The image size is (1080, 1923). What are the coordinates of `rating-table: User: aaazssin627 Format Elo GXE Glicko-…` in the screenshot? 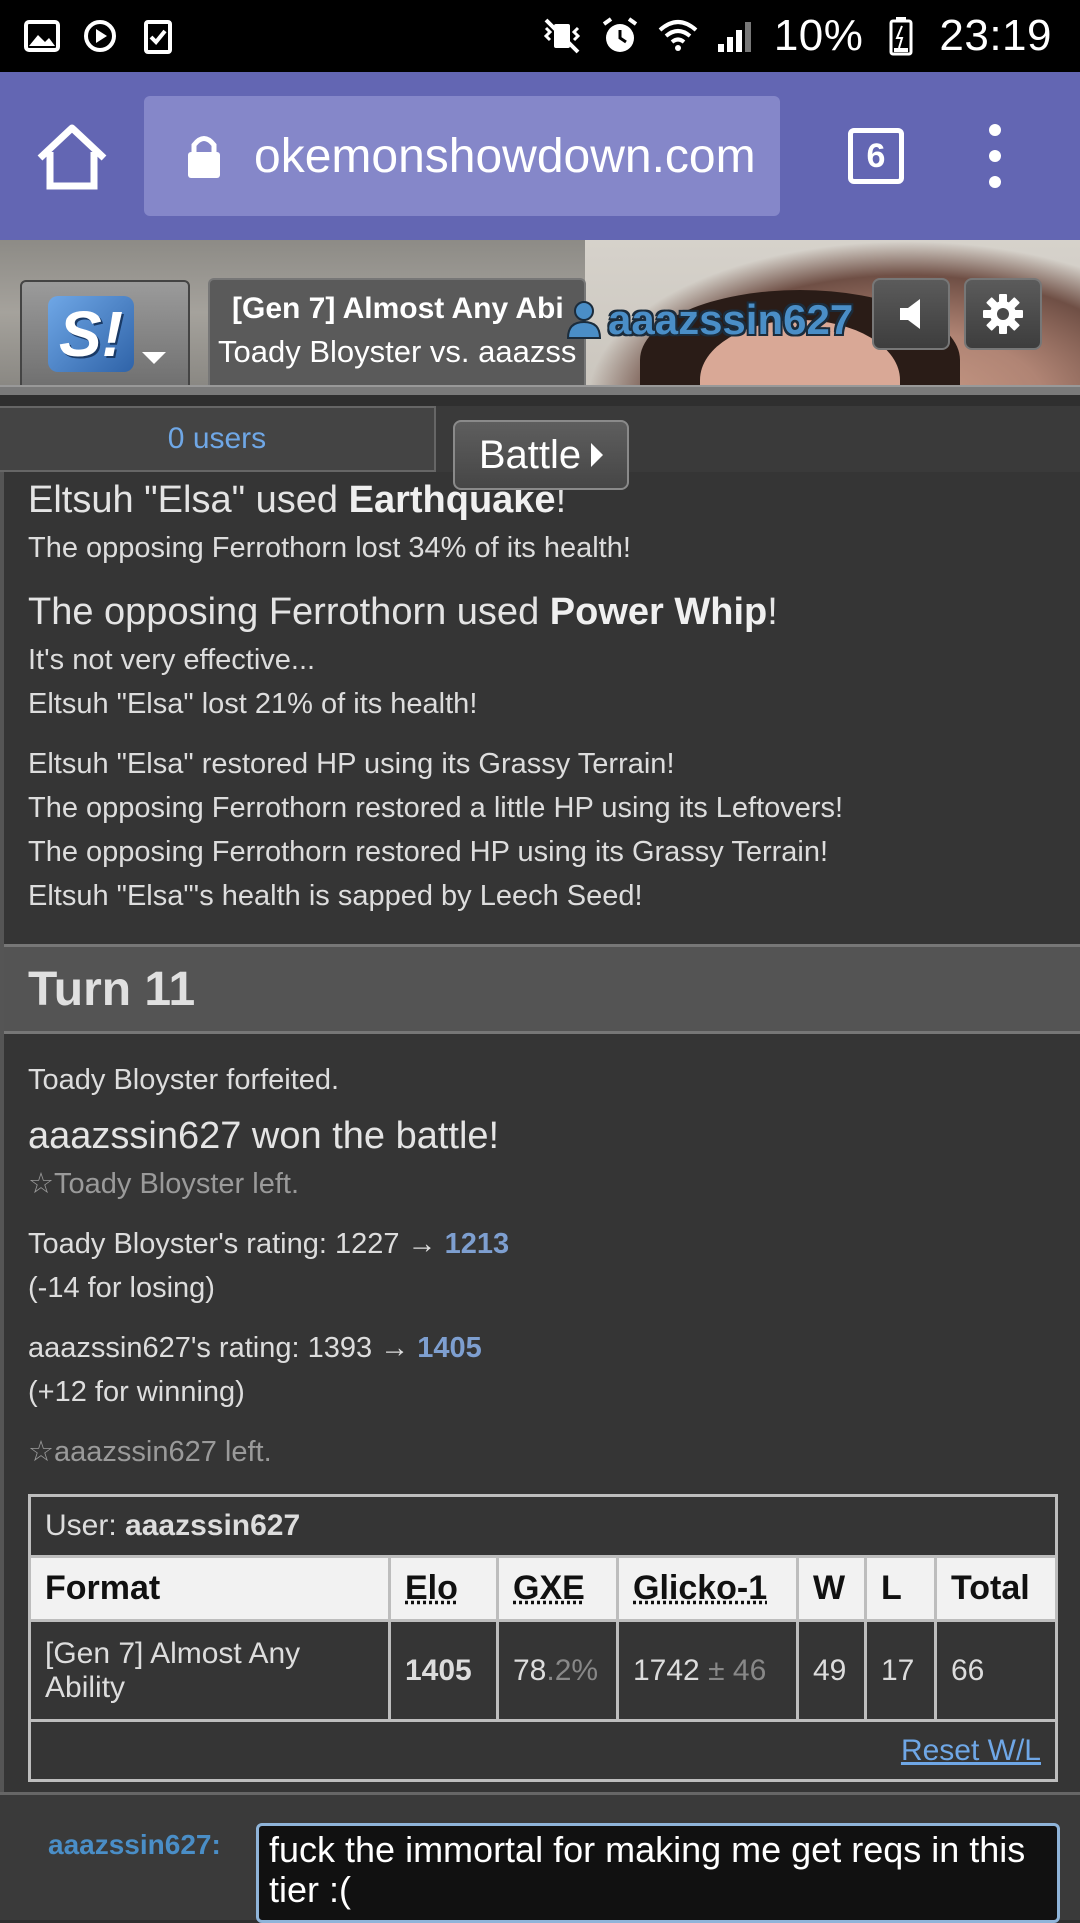 It's located at (543, 1638).